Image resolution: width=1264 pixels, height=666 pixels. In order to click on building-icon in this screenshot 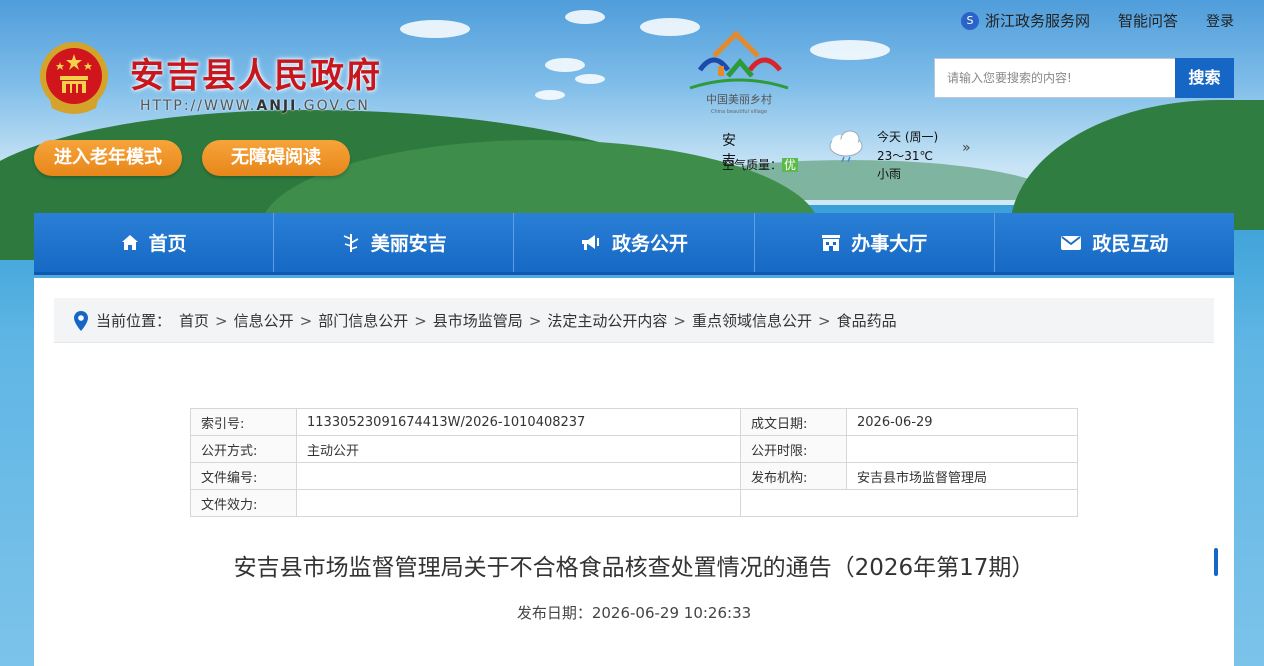, I will do `click(831, 242)`.